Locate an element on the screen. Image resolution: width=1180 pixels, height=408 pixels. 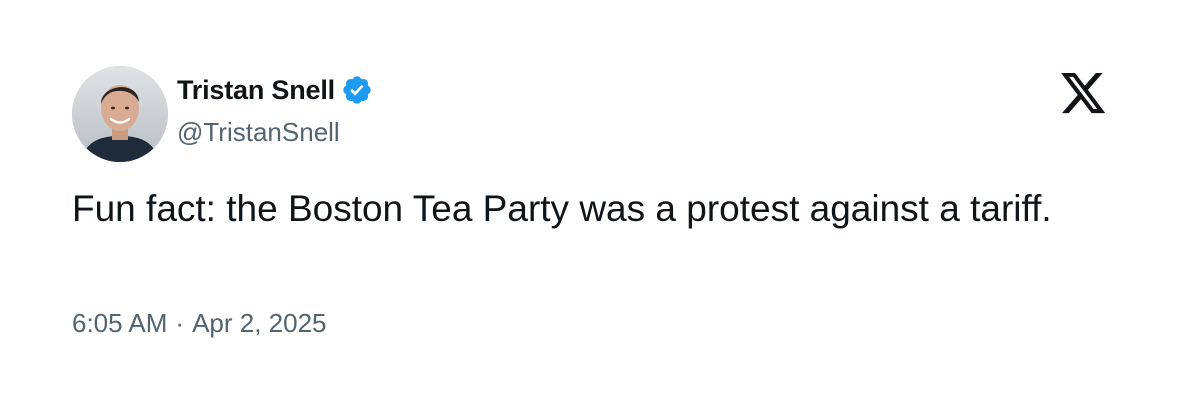
avatar is located at coordinates (120, 114).